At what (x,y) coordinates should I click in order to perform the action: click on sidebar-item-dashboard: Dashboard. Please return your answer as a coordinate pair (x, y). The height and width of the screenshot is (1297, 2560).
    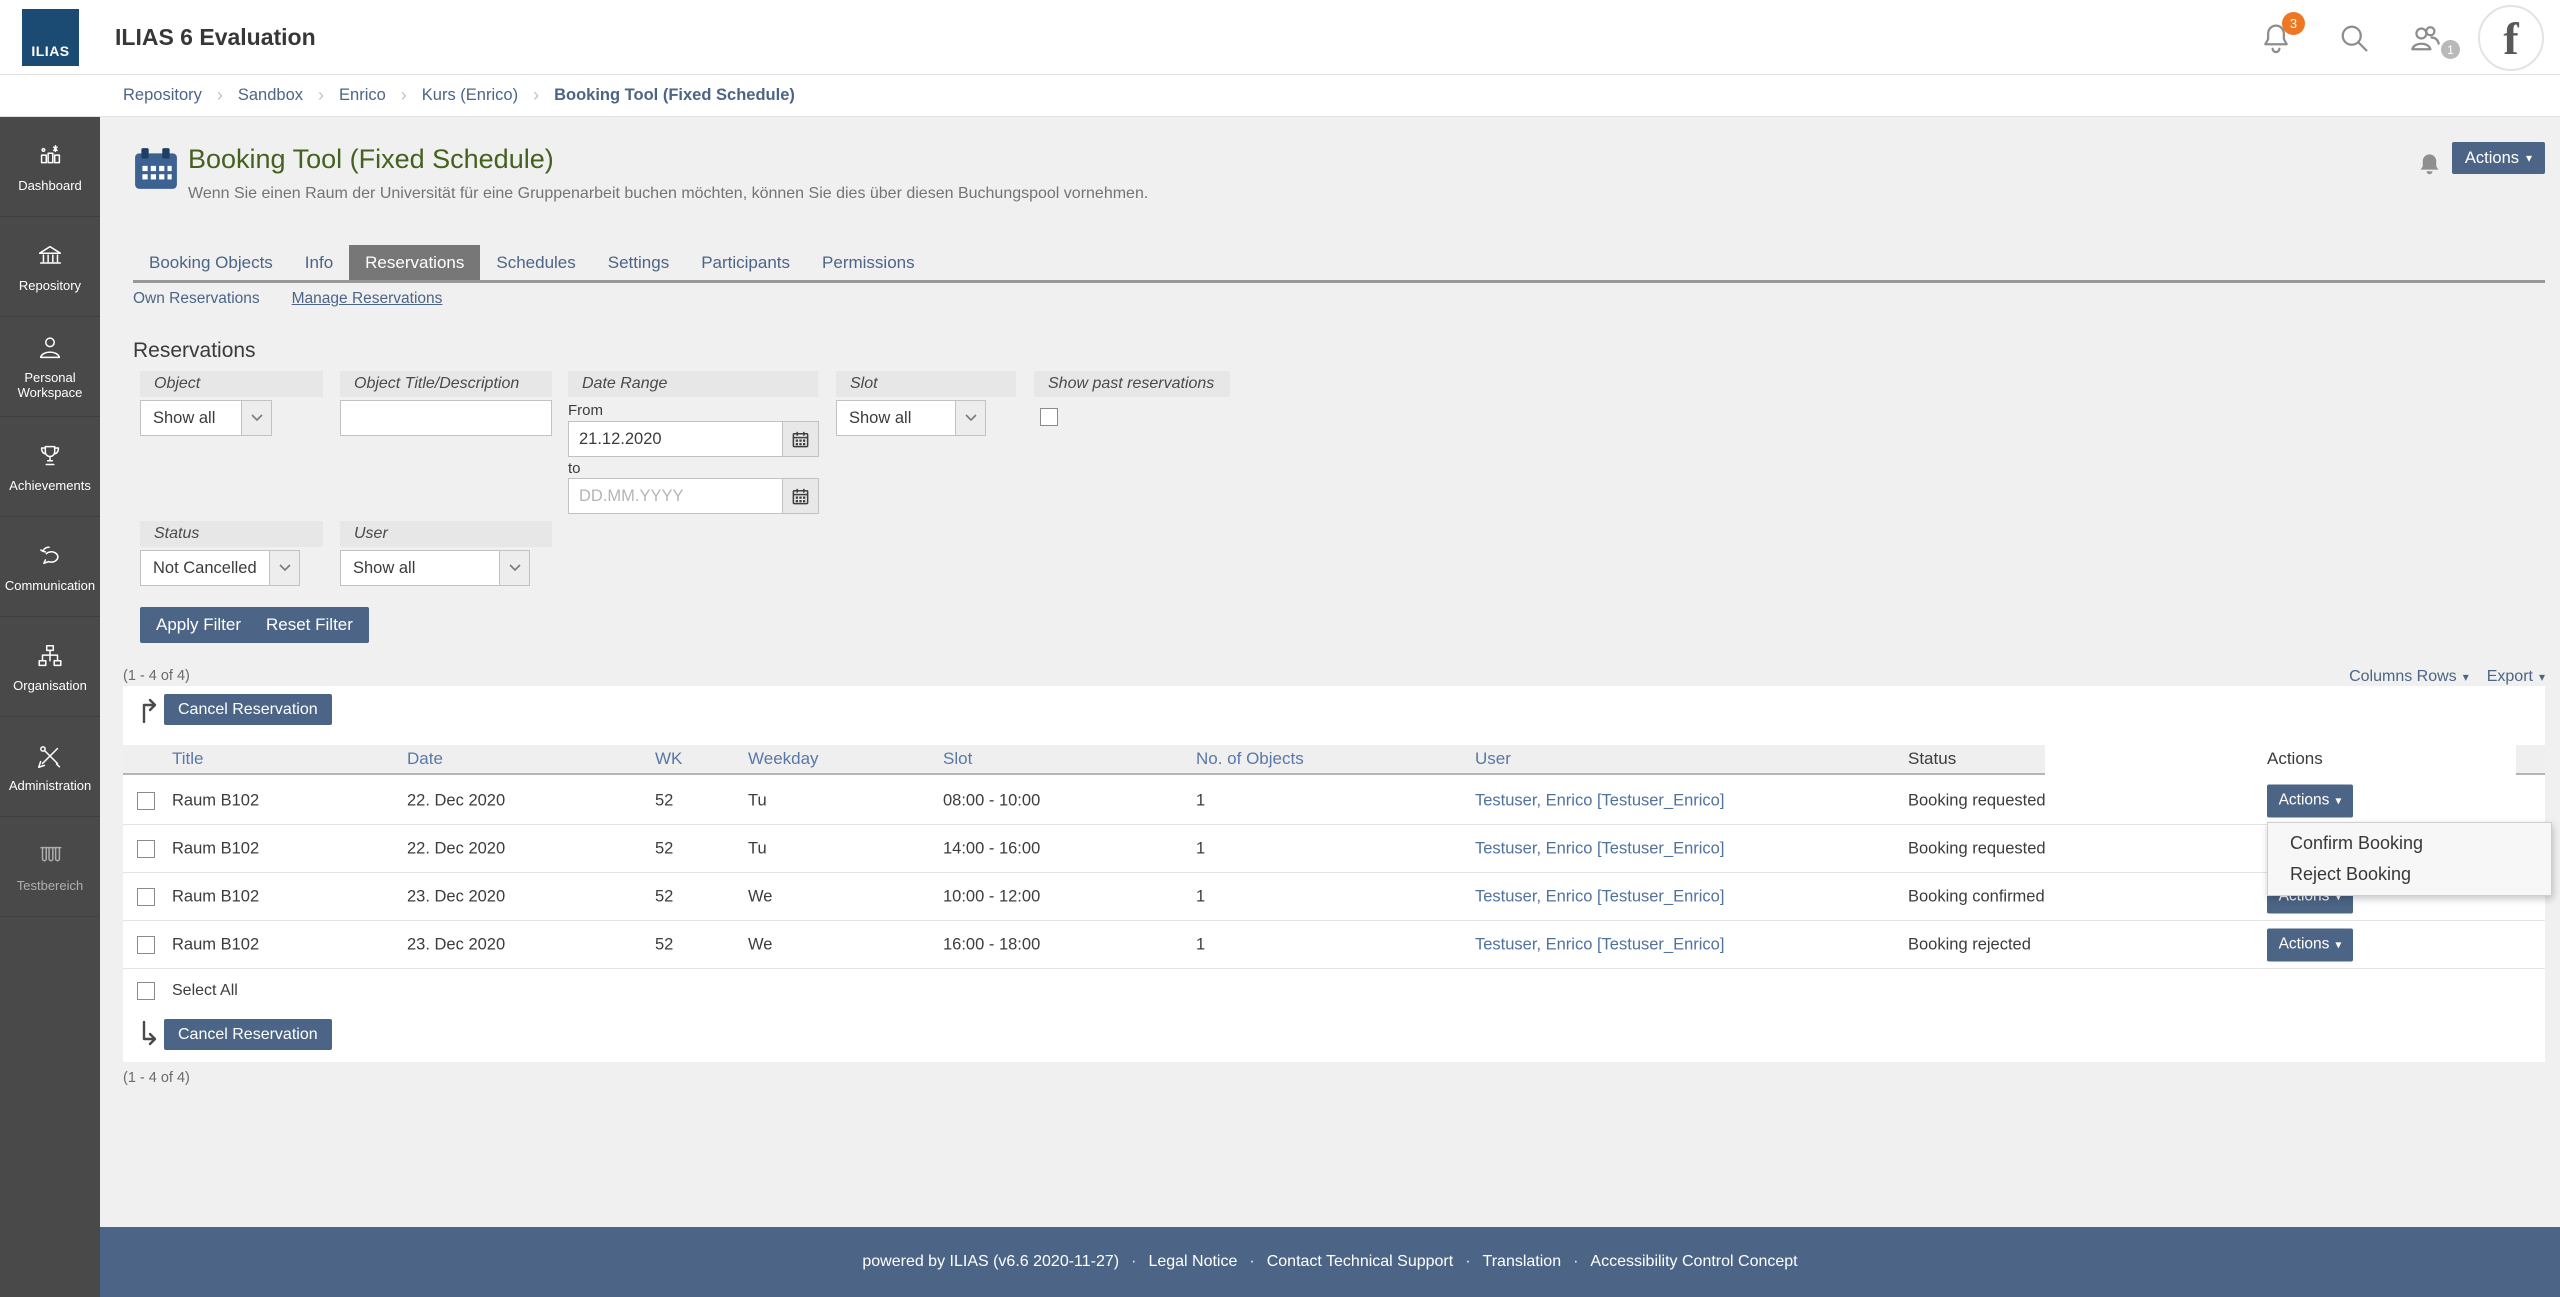
    Looking at the image, I should click on (50, 167).